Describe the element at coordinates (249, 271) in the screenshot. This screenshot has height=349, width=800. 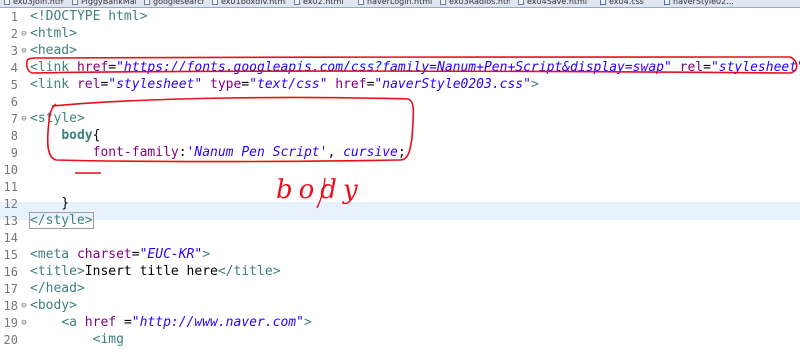
I see `code-token: </title>` at that location.